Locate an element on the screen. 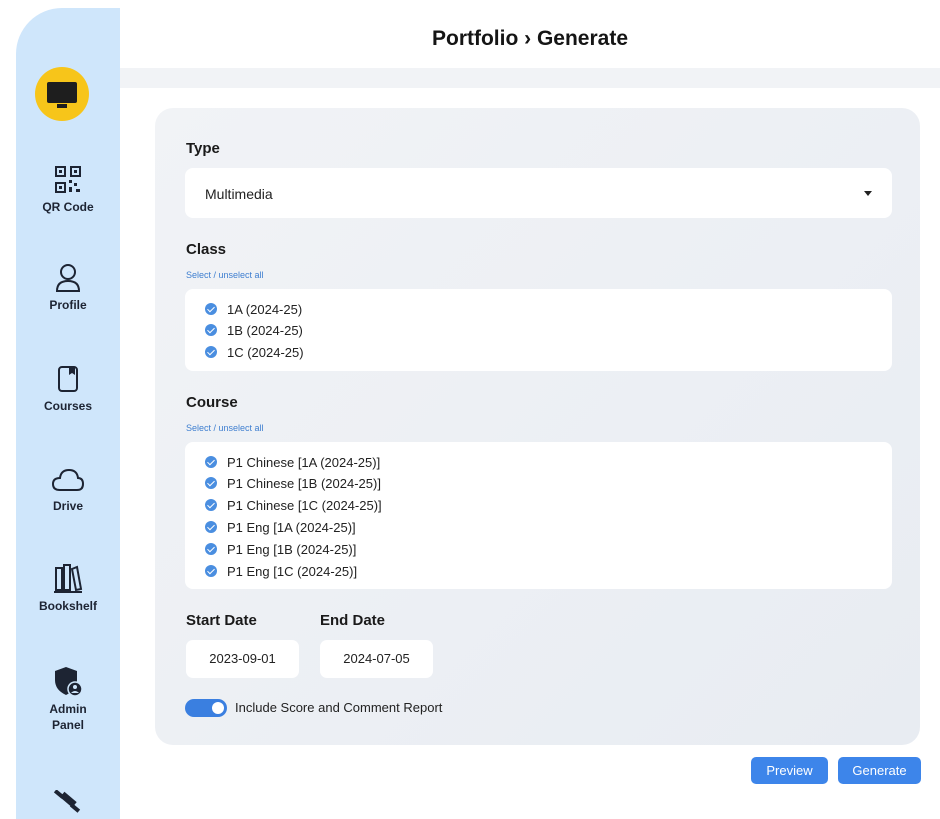 The image size is (940, 819). caret-down-icon is located at coordinates (868, 193).